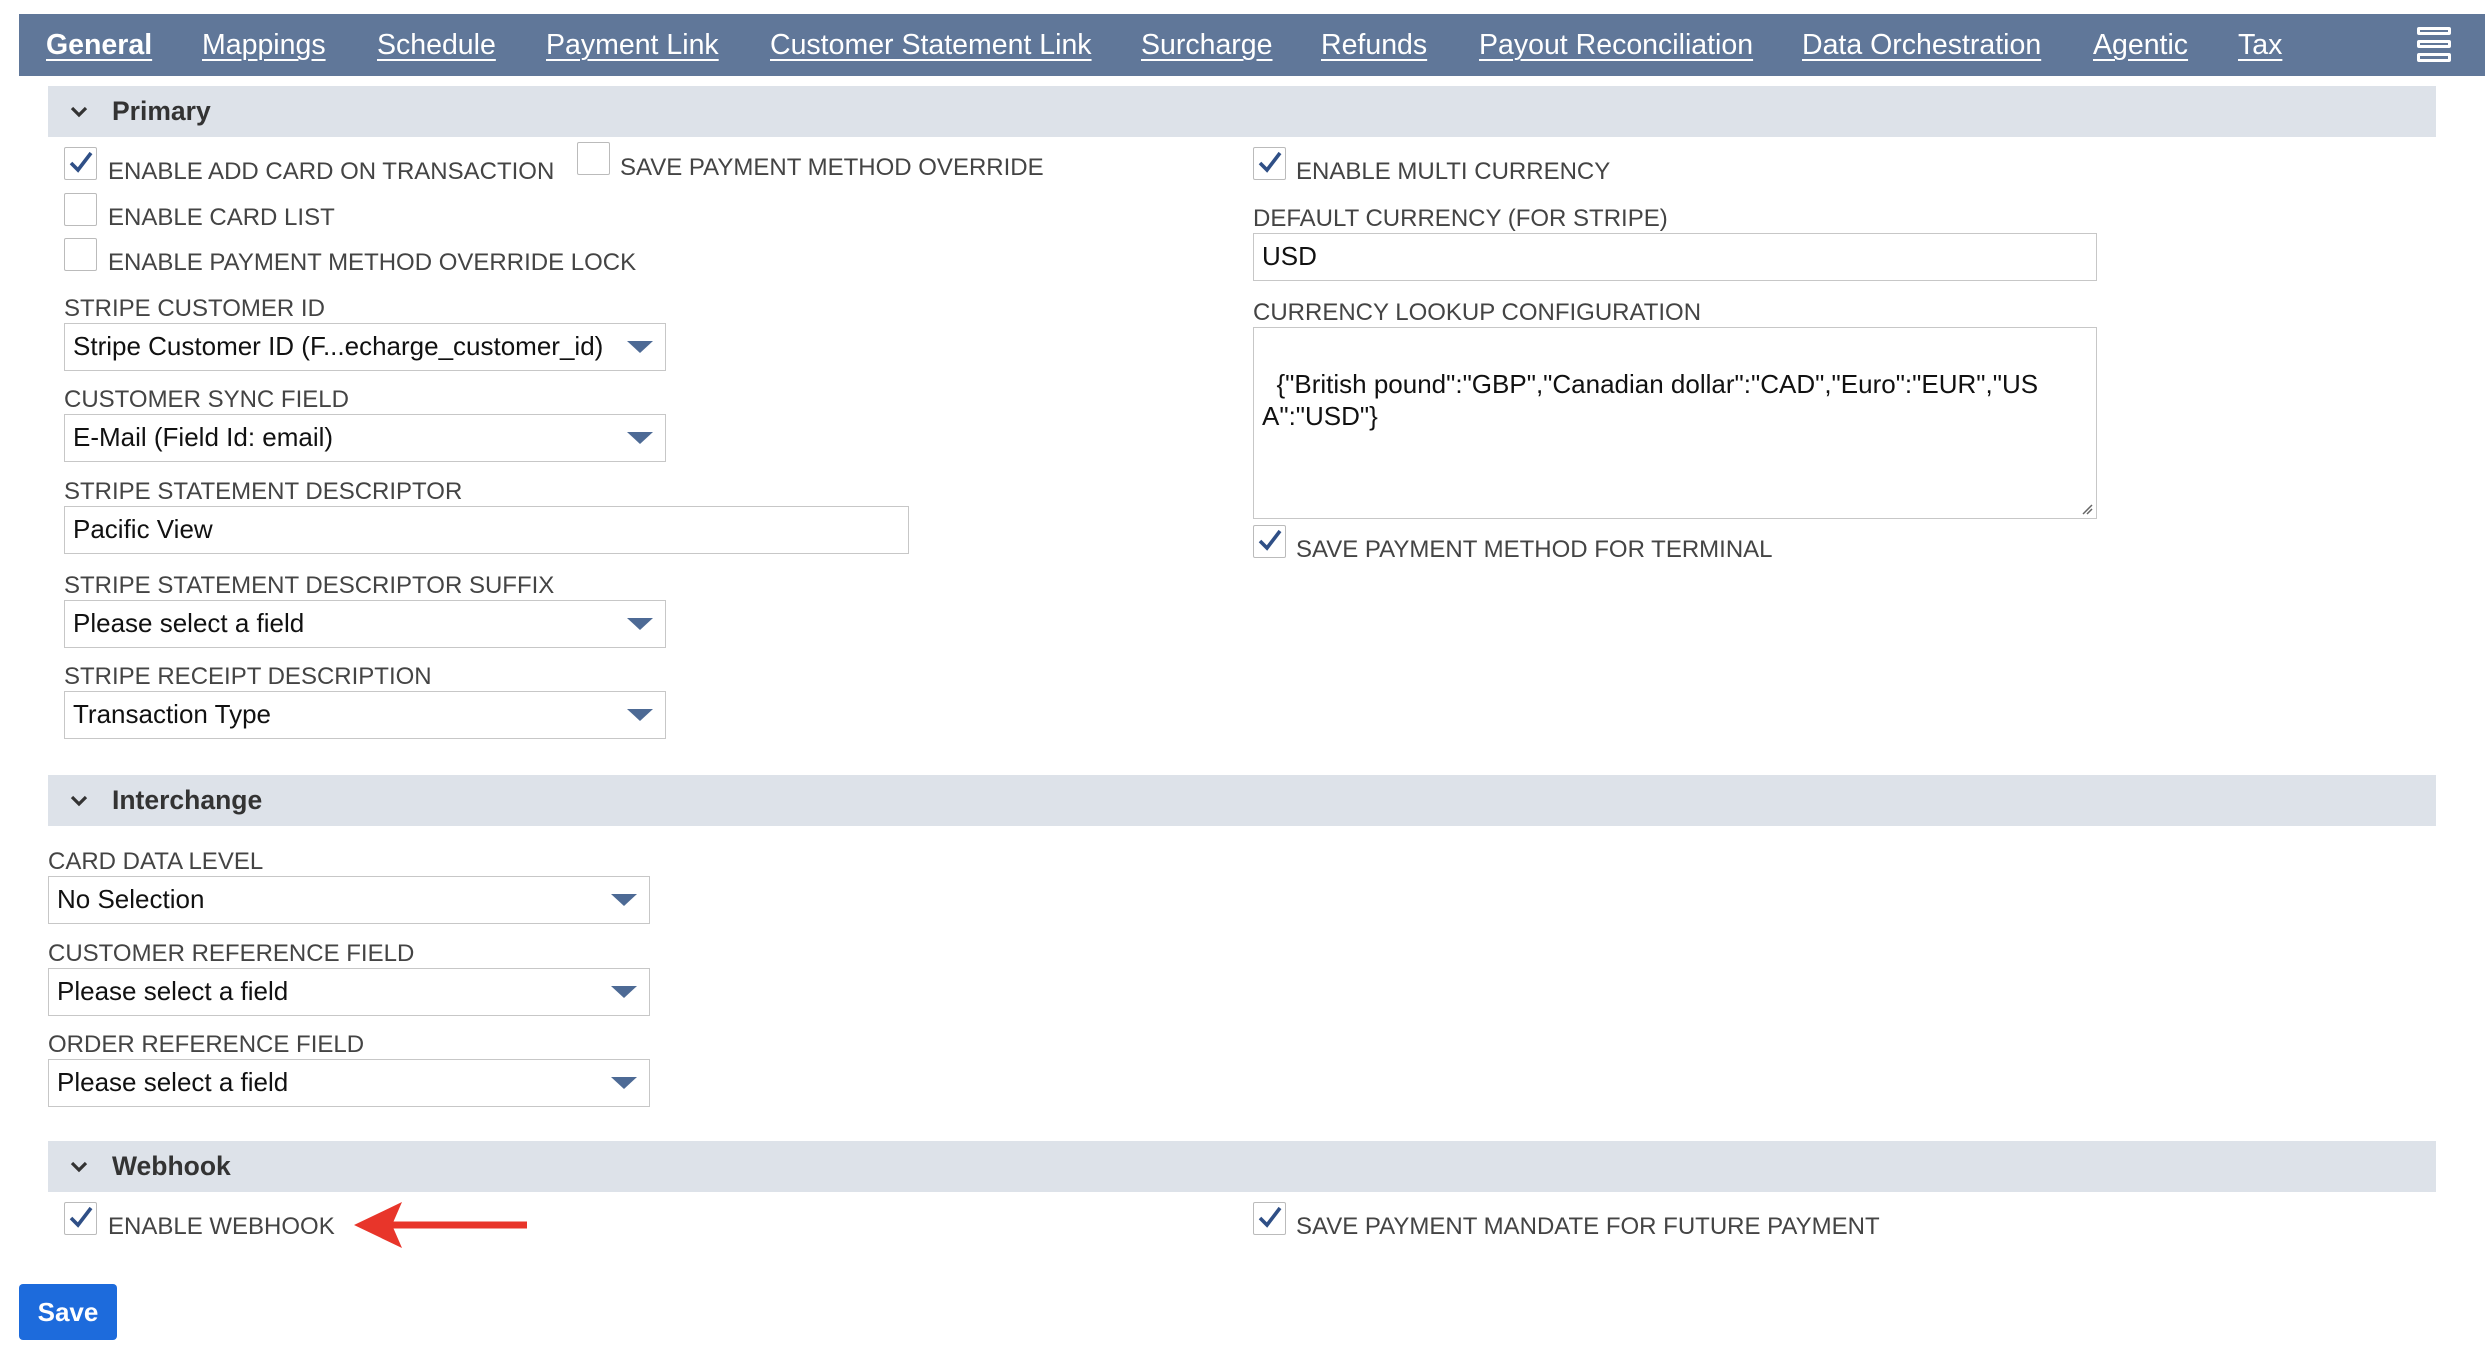 This screenshot has height=1352, width=2492. What do you see at coordinates (593, 158) in the screenshot?
I see `save-pm-override-checkbox` at bounding box center [593, 158].